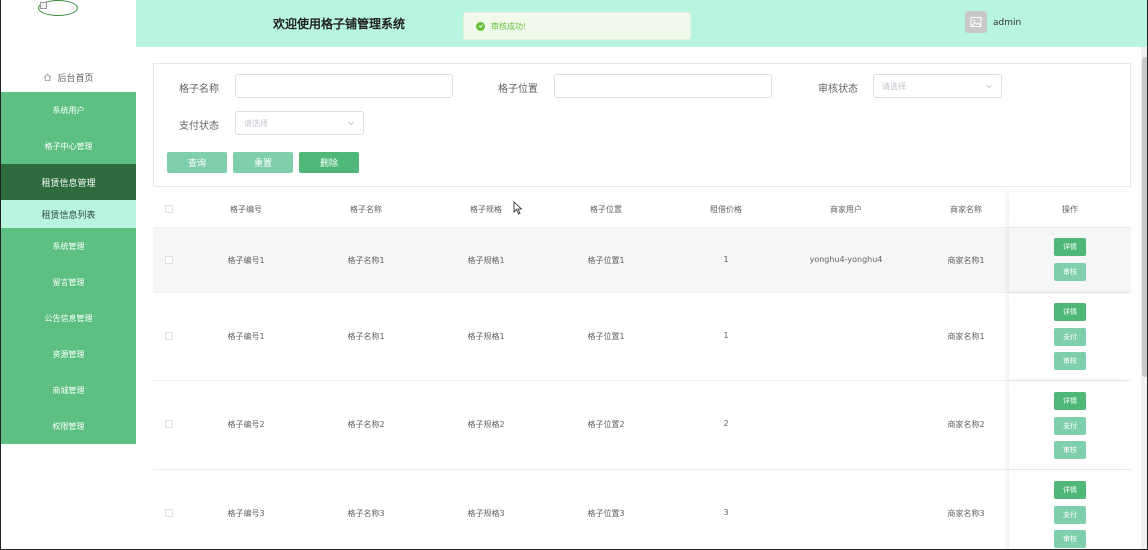 This screenshot has width=1148, height=550. I want to click on mouse-cursor-icon, so click(518, 208).